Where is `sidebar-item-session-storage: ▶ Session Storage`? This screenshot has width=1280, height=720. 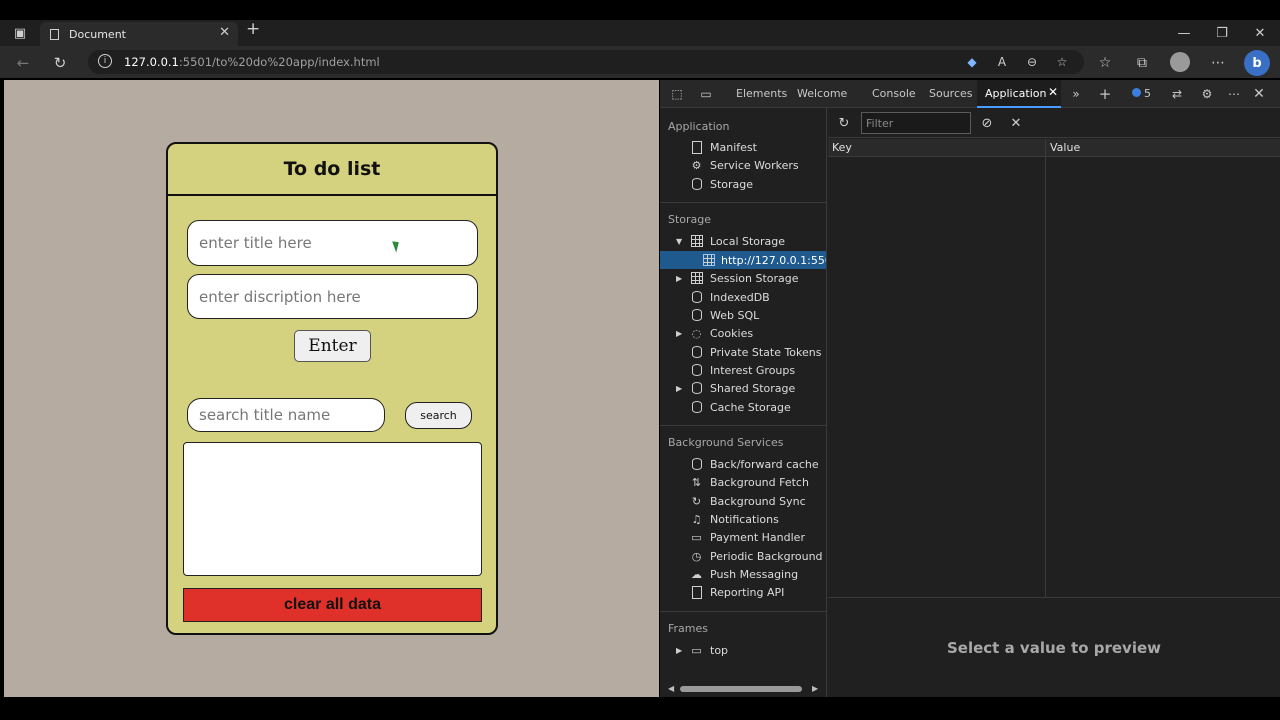
sidebar-item-session-storage: ▶ Session Storage is located at coordinates (743, 278).